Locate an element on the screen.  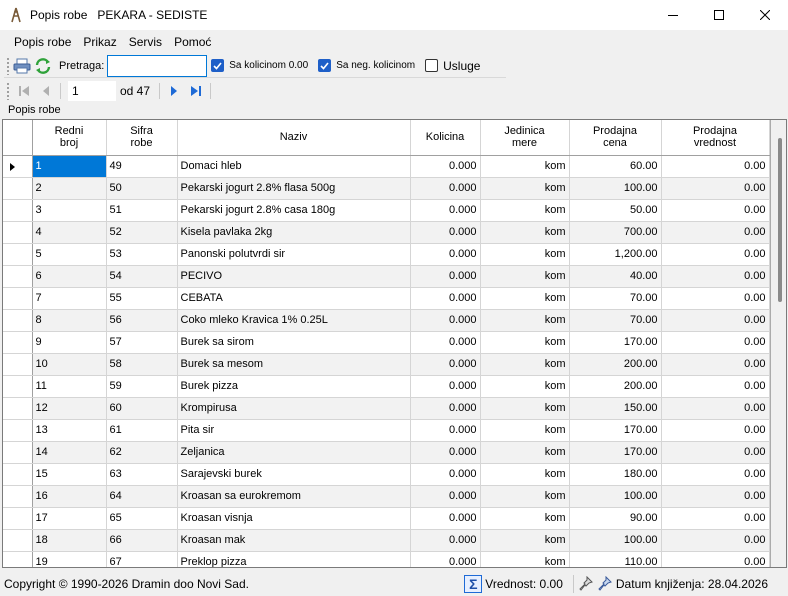
refresh-button is located at coordinates (43, 66).